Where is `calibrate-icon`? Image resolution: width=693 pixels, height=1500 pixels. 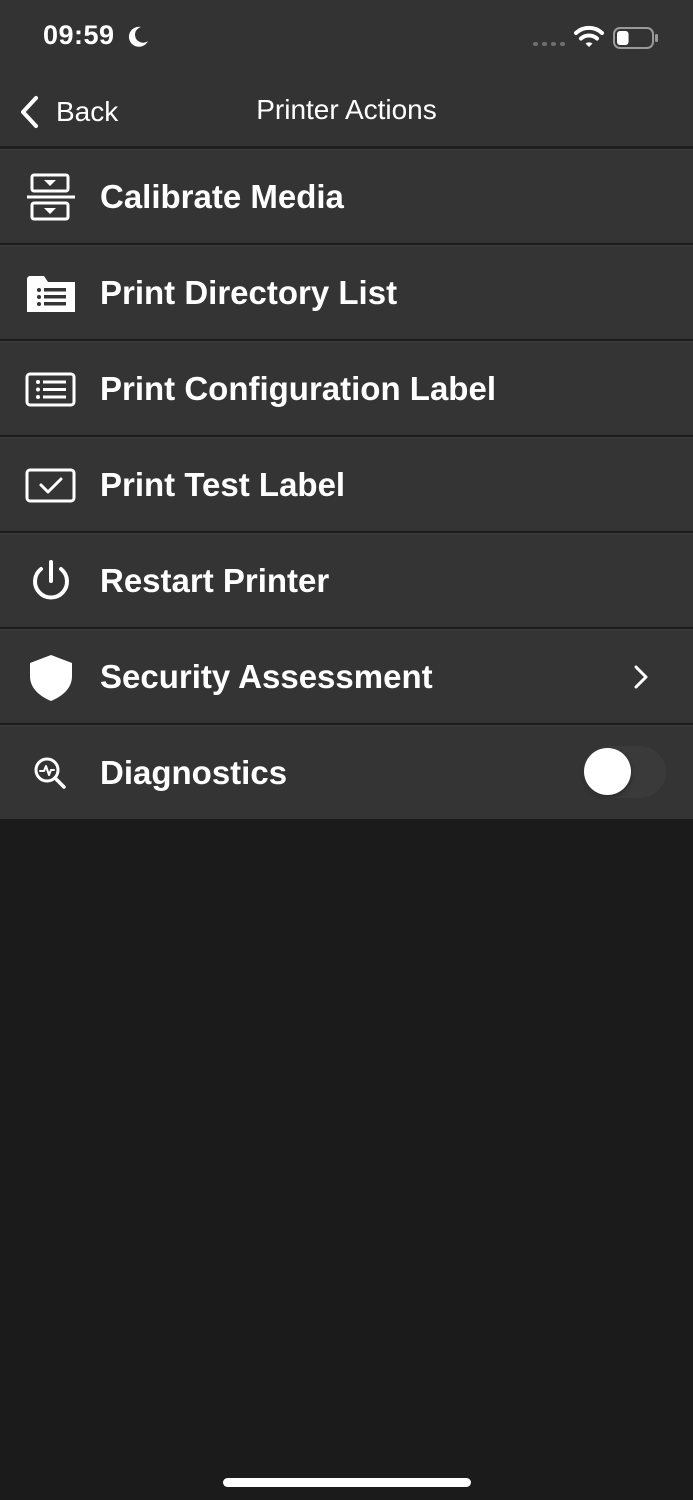 calibrate-icon is located at coordinates (51, 197).